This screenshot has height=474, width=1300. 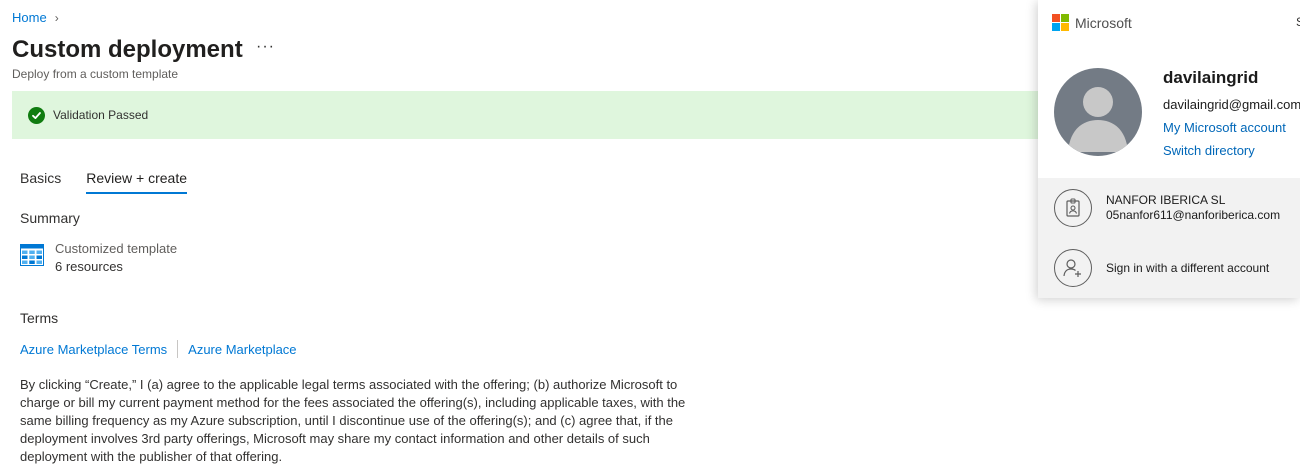 What do you see at coordinates (93, 349) in the screenshot?
I see `azure-marketplace-terms-link: Azure Marketplace Terms` at bounding box center [93, 349].